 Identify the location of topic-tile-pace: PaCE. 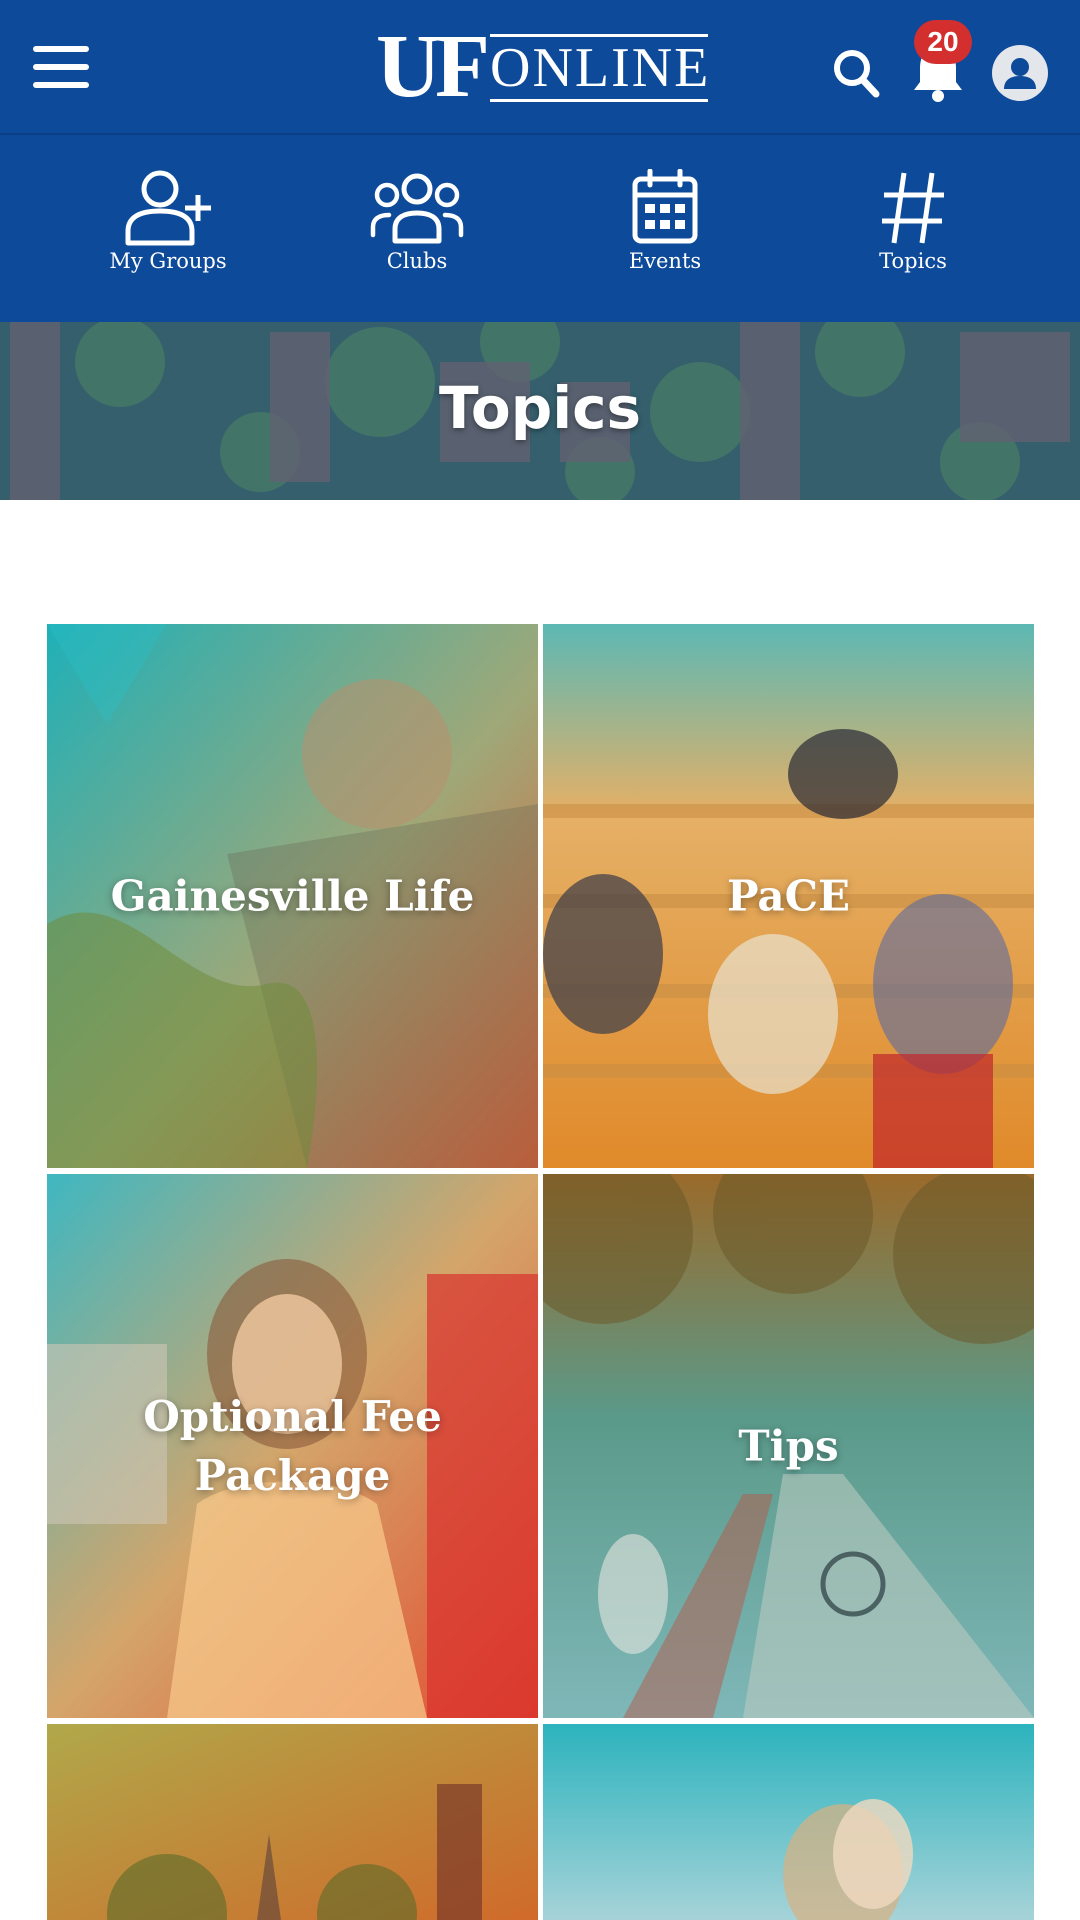
(788, 896).